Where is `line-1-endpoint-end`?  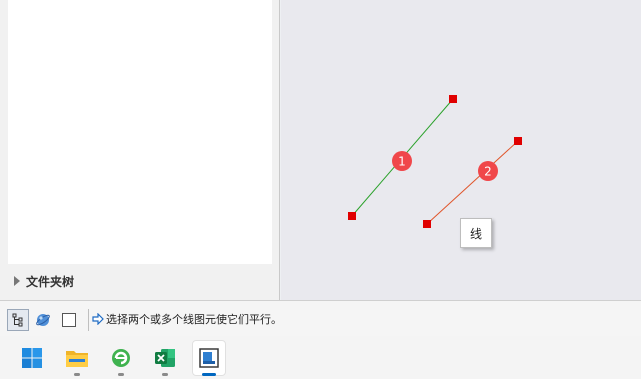
line-1-endpoint-end is located at coordinates (453, 99).